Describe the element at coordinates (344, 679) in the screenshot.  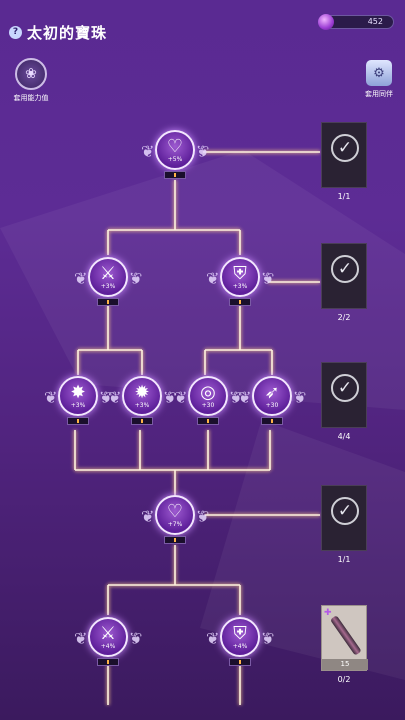
I see `reward-progress: 0/2` at that location.